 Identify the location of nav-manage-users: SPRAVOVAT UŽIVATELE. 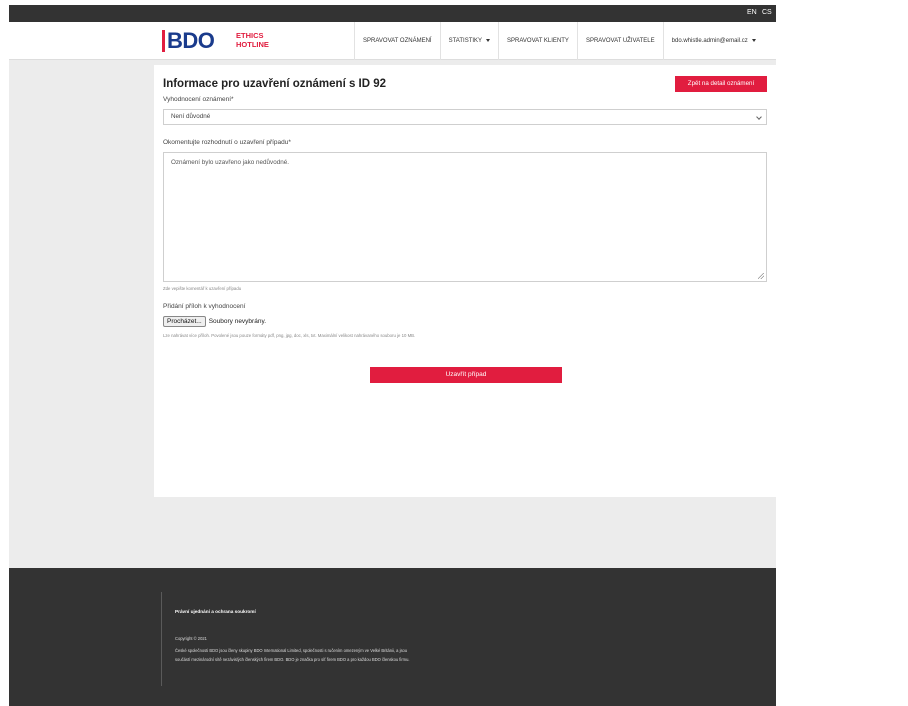
(619, 41).